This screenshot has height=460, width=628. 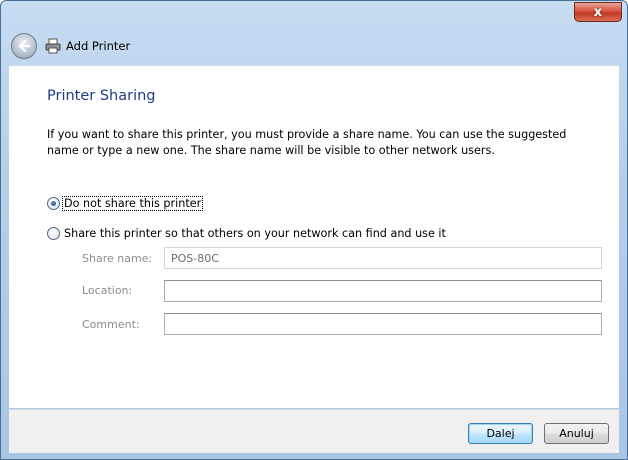 I want to click on back-arrow-icon, so click(x=24, y=46).